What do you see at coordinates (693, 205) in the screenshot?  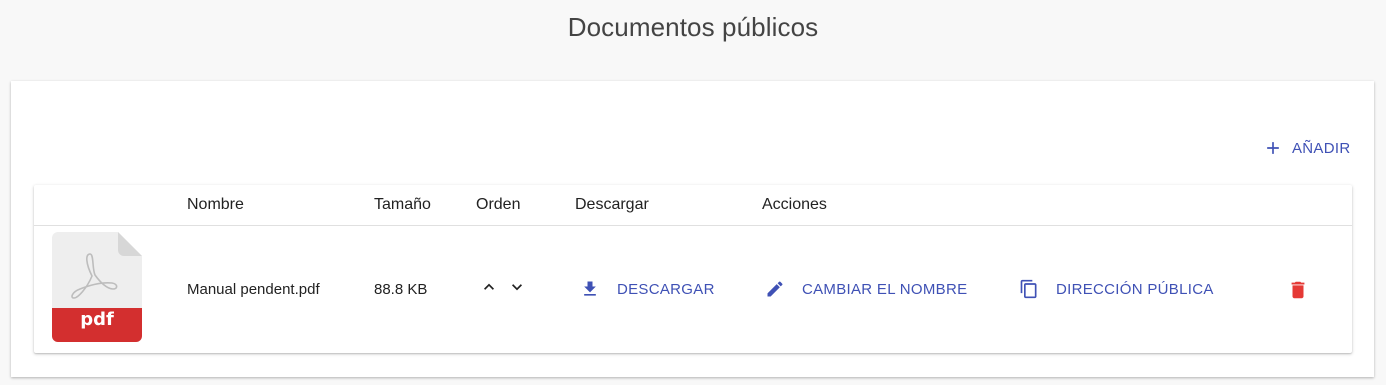 I see `table-header: Nombre Tamaño Orden Descargar Acciones` at bounding box center [693, 205].